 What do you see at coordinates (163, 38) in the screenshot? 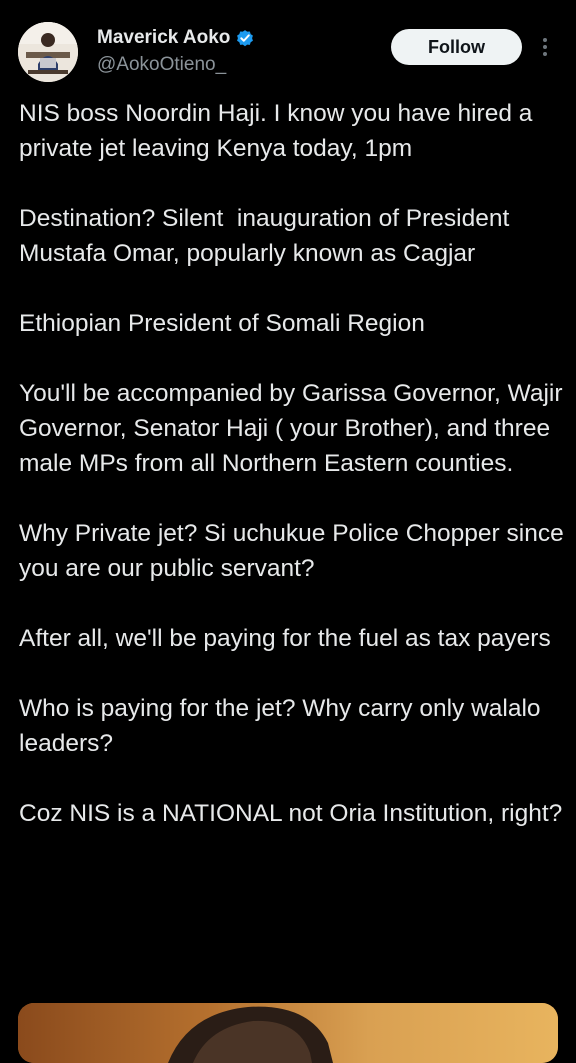
I see `author-display-name: Maverick Aoko` at bounding box center [163, 38].